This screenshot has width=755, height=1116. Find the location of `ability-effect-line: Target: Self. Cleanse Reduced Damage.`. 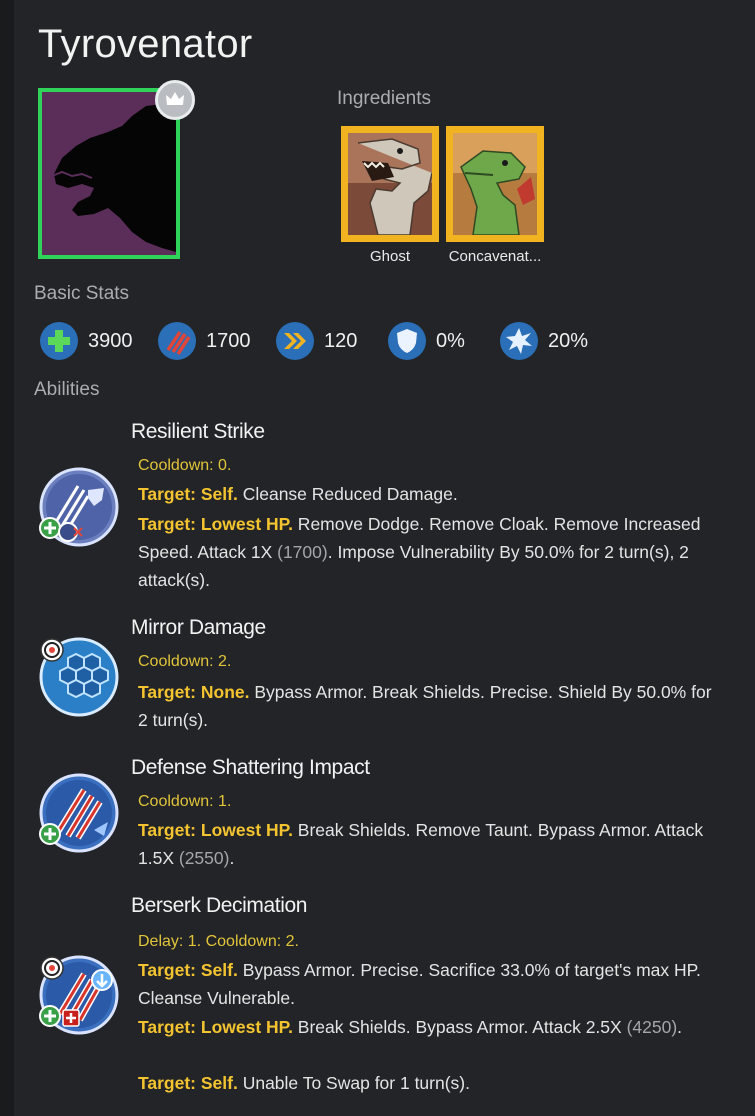

ability-effect-line: Target: Self. Cleanse Reduced Damage. is located at coordinates (428, 494).